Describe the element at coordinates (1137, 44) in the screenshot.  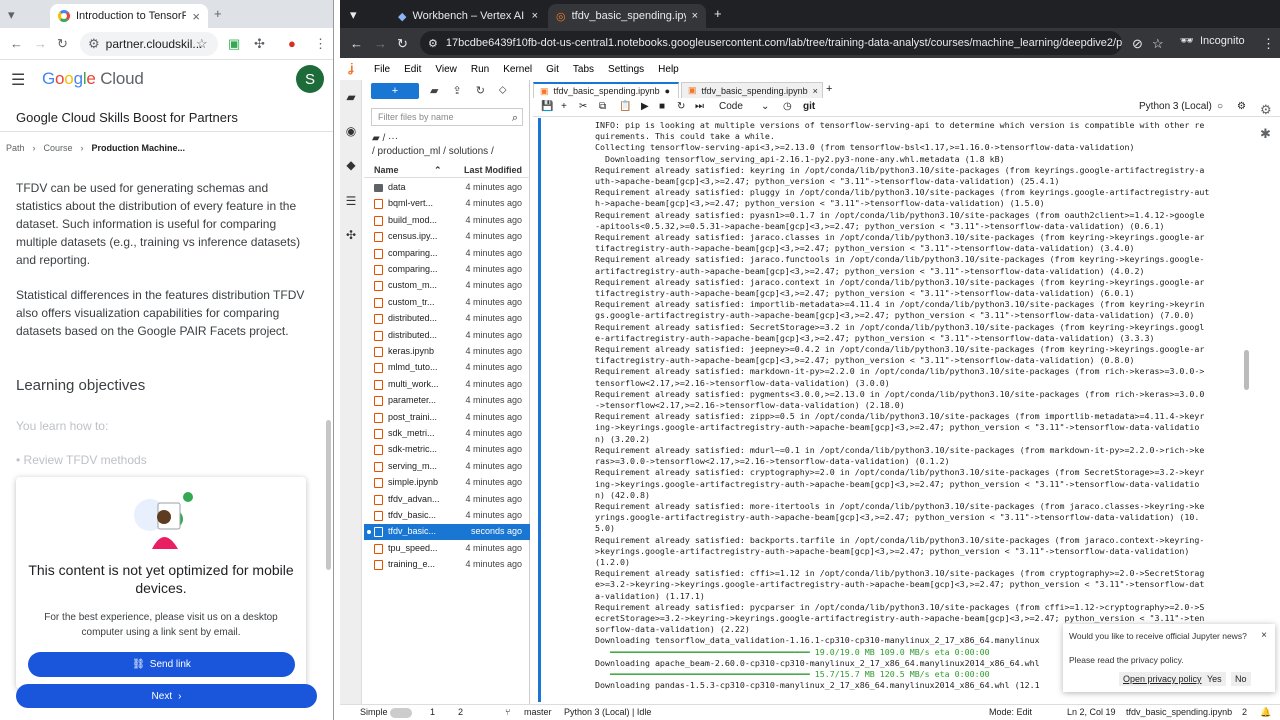
I see `eye-off-icon: ⊘` at that location.